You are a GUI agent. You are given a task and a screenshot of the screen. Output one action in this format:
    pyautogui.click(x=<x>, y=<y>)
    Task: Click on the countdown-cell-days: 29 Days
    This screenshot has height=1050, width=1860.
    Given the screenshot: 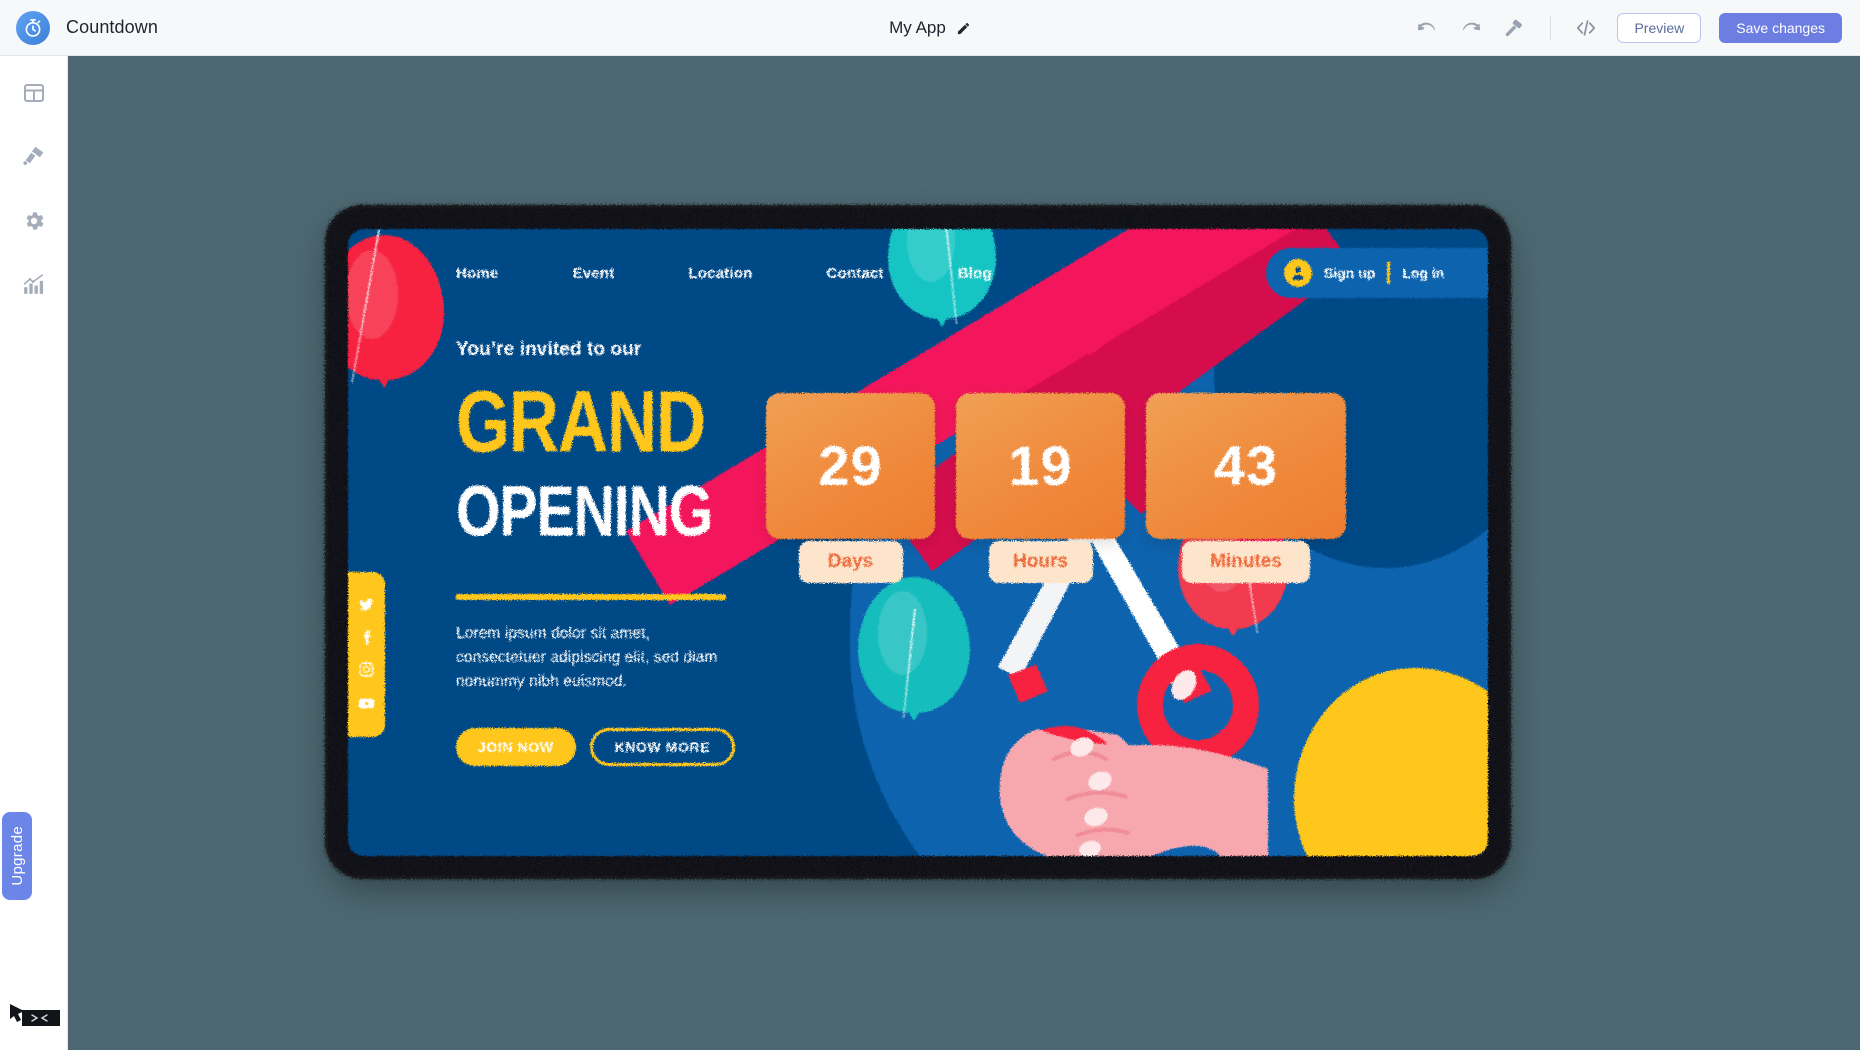 What is the action you would take?
    pyautogui.click(x=850, y=488)
    